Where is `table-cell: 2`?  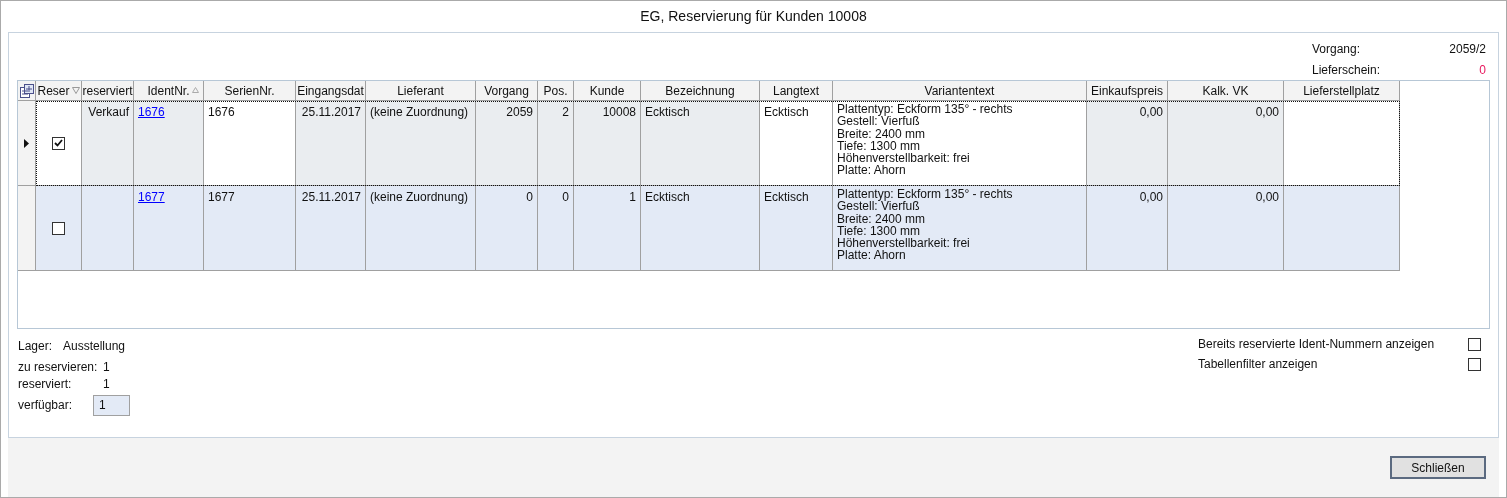
table-cell: 2 is located at coordinates (556, 143).